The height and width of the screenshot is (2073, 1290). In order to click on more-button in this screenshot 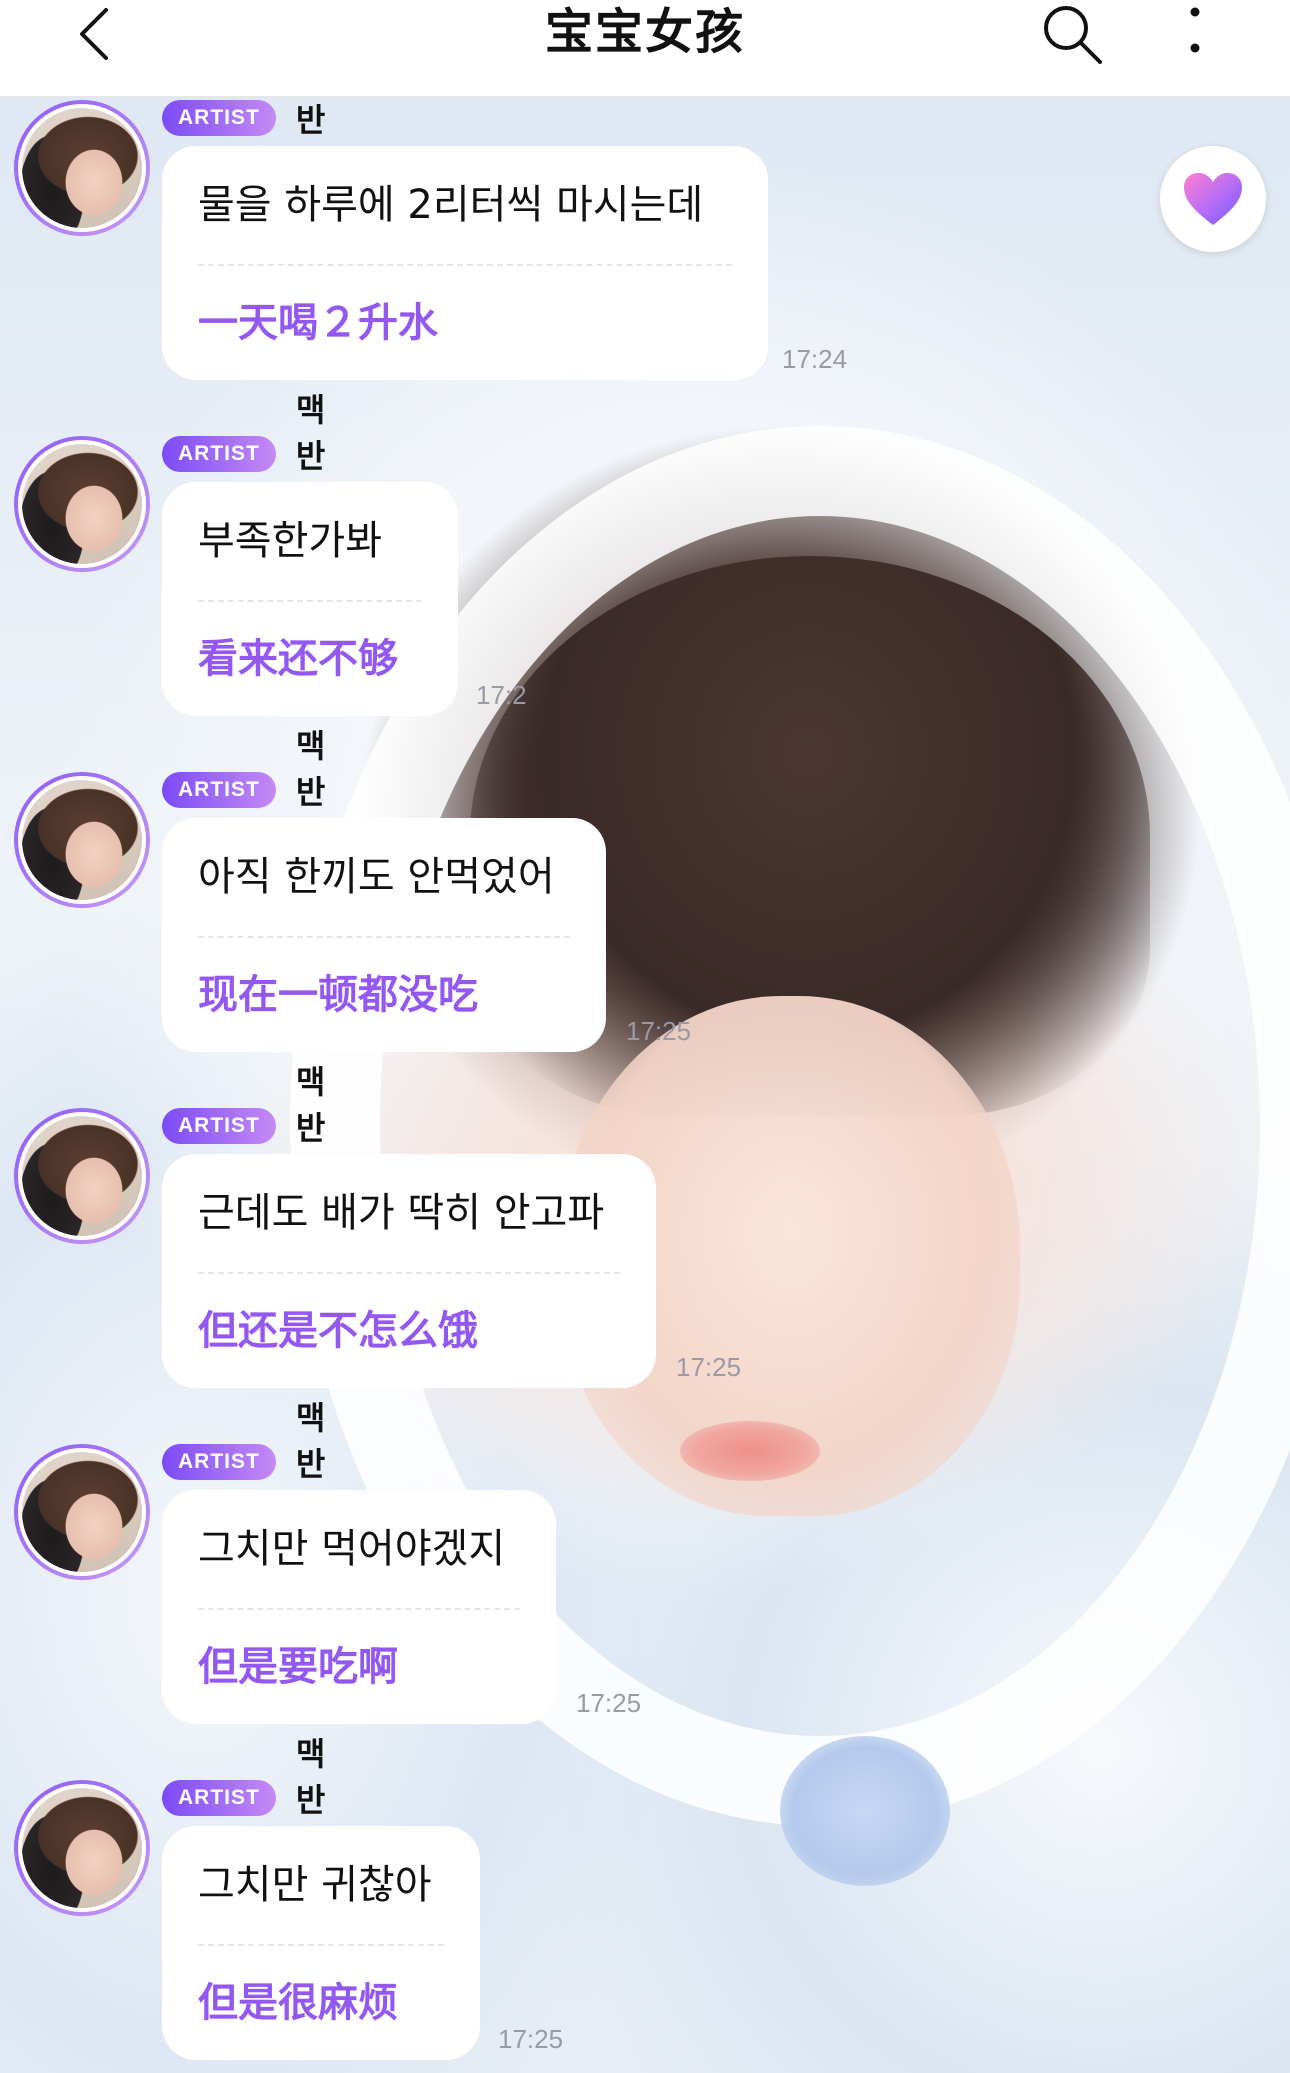, I will do `click(1195, 32)`.